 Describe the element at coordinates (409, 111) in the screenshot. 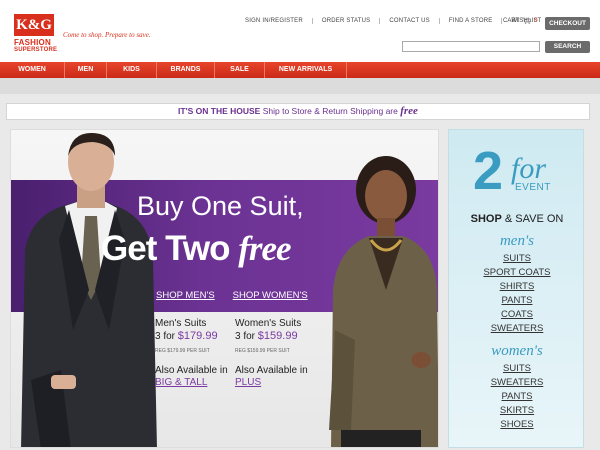

I see `promo-free: free` at that location.